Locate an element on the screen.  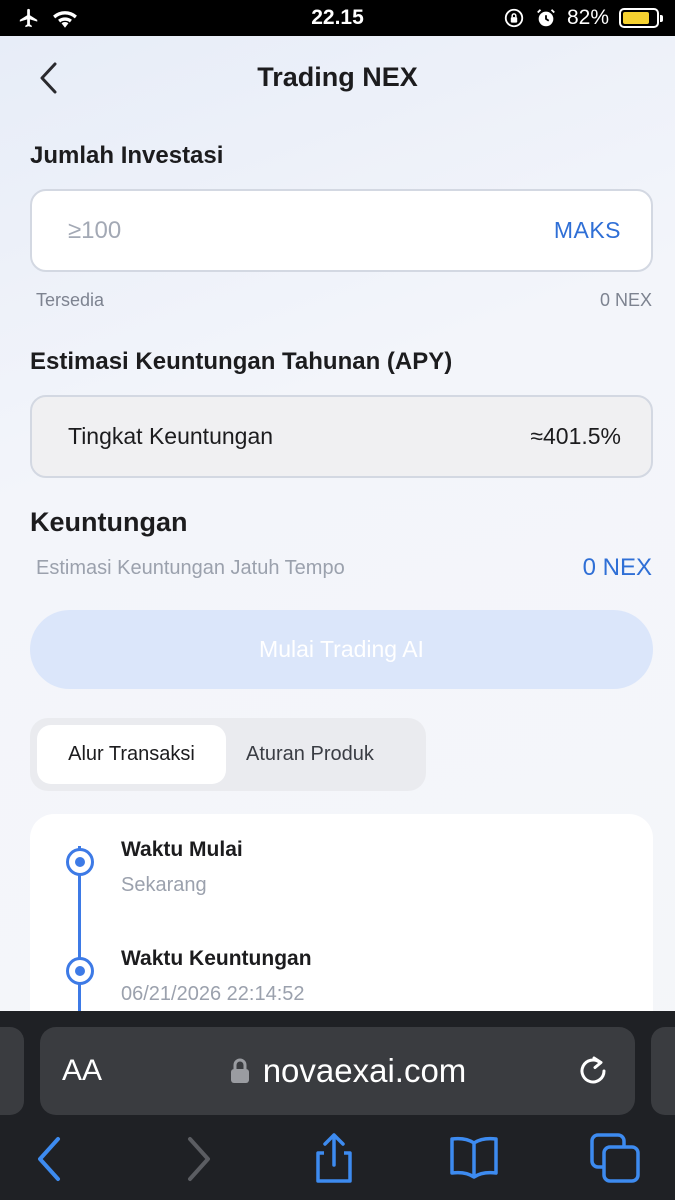
rate-label: Tingkat Keuntungan is located at coordinates (171, 436).